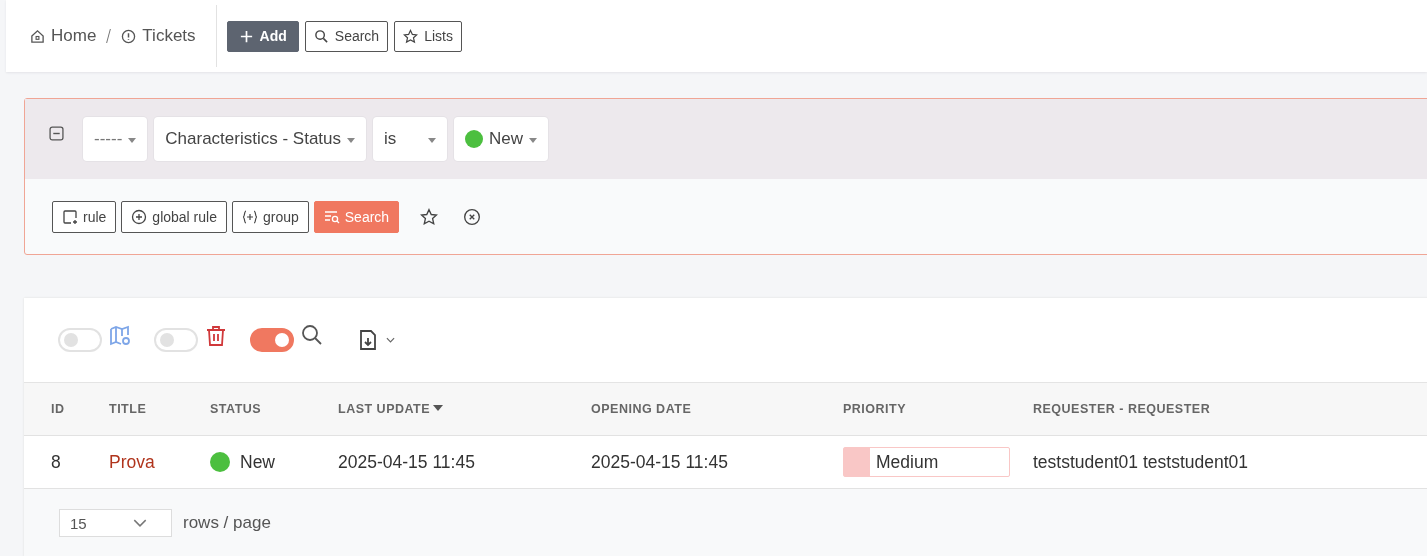 The height and width of the screenshot is (556, 1427). I want to click on column-header: ID, so click(80, 409).